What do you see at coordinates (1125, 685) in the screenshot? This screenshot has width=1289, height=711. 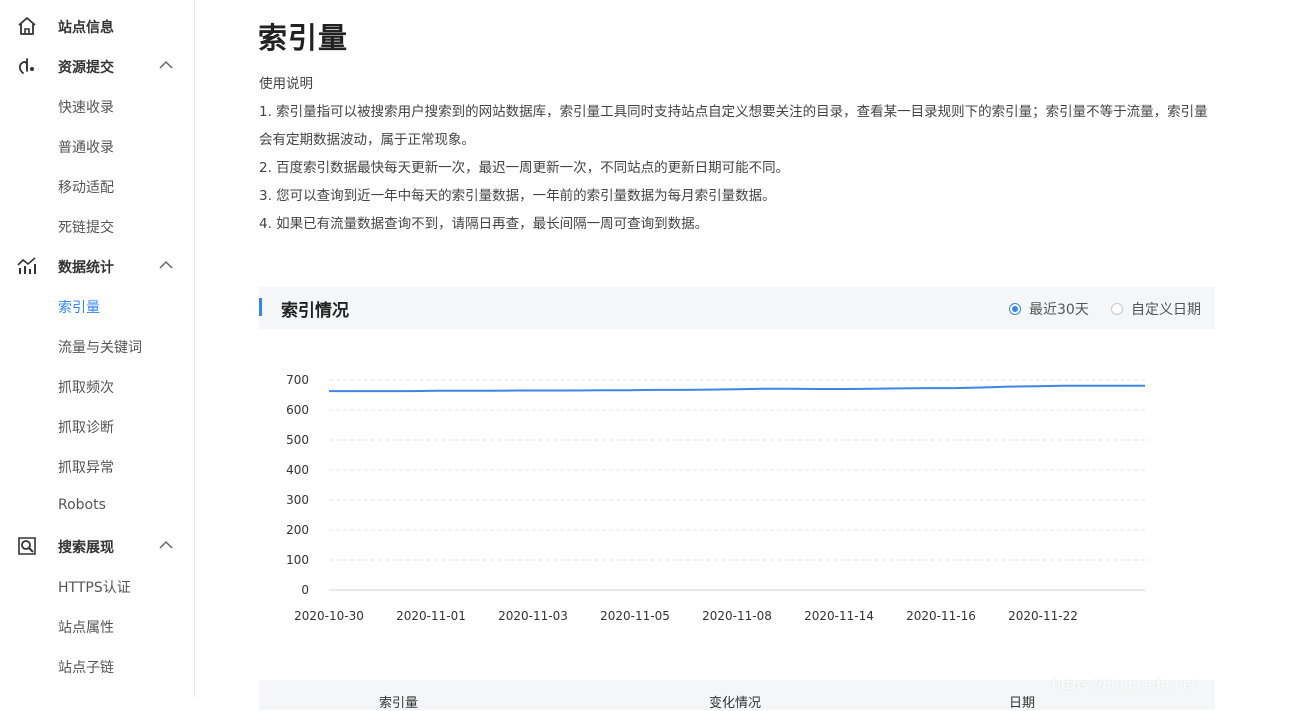 I see `watermark: https://blog.csdn.net` at bounding box center [1125, 685].